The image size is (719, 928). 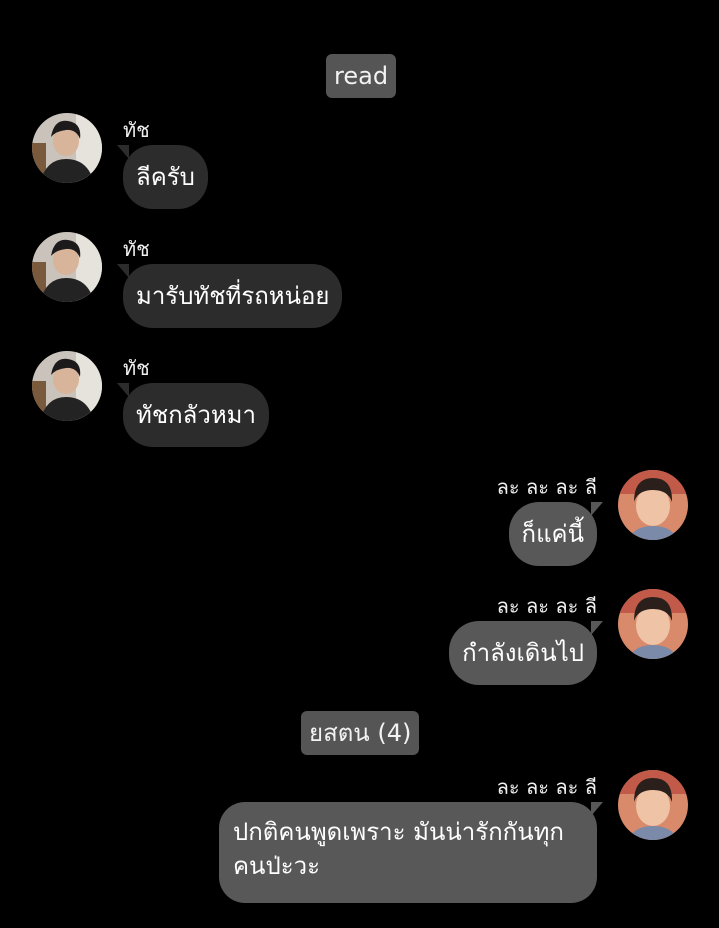 I want to click on message-bubble-incoming: ลีครับ, so click(x=165, y=177).